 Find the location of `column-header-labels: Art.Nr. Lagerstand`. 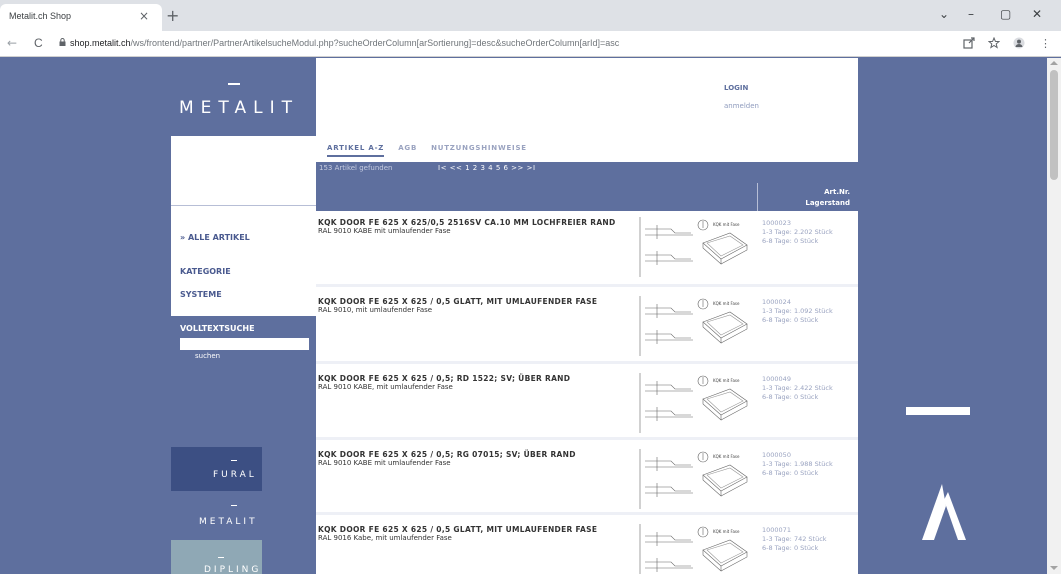

column-header-labels: Art.Nr. Lagerstand is located at coordinates (827, 198).